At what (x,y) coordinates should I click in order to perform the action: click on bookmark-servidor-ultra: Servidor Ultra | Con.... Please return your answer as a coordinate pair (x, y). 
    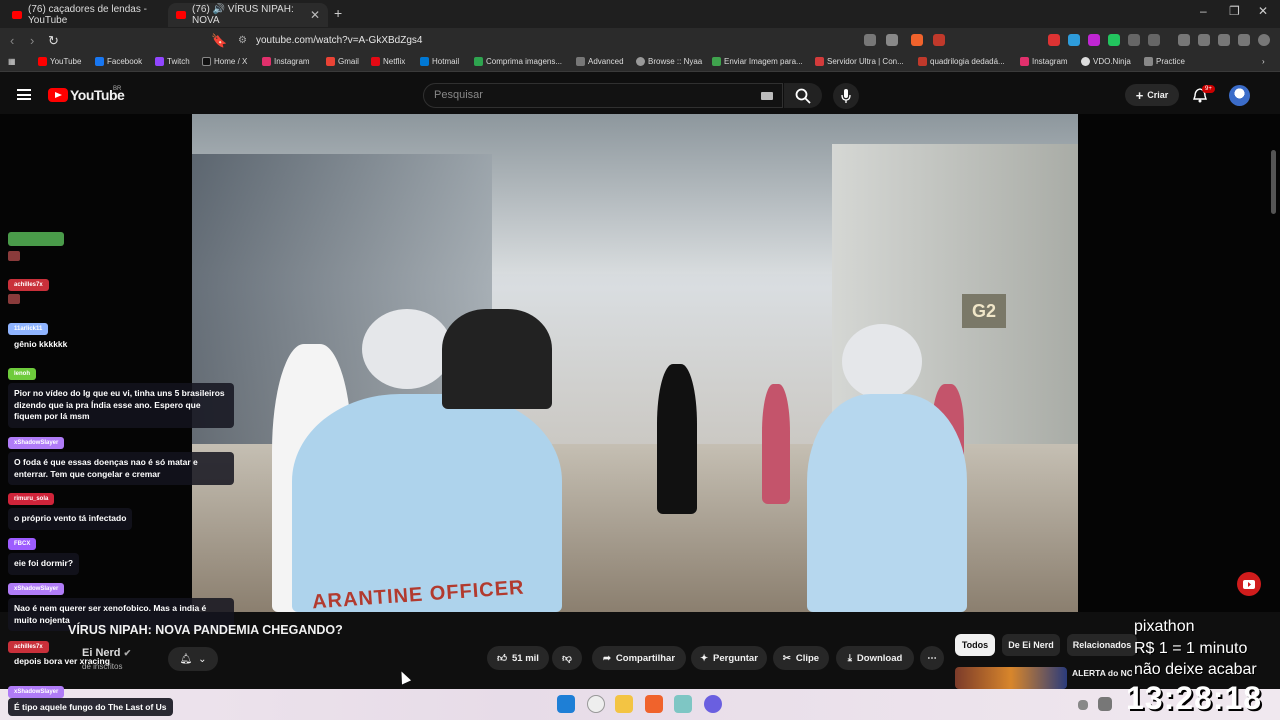
    Looking at the image, I should click on (859, 61).